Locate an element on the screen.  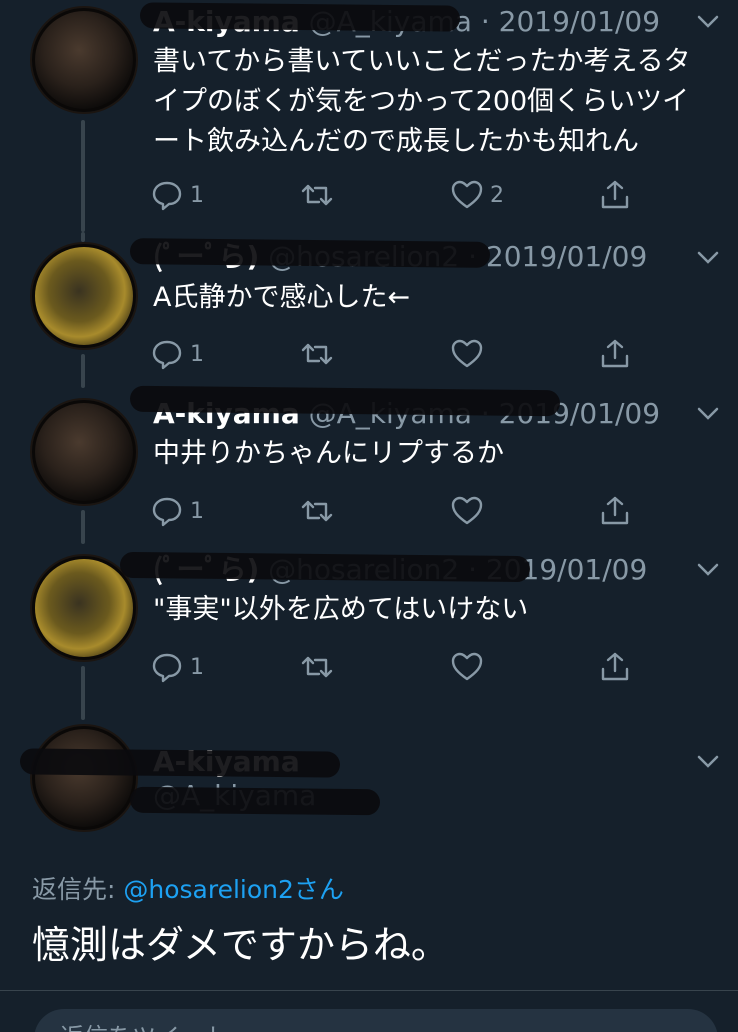
tweet-text: 中井りかちゃんにリプするか is located at coordinates (438, 454).